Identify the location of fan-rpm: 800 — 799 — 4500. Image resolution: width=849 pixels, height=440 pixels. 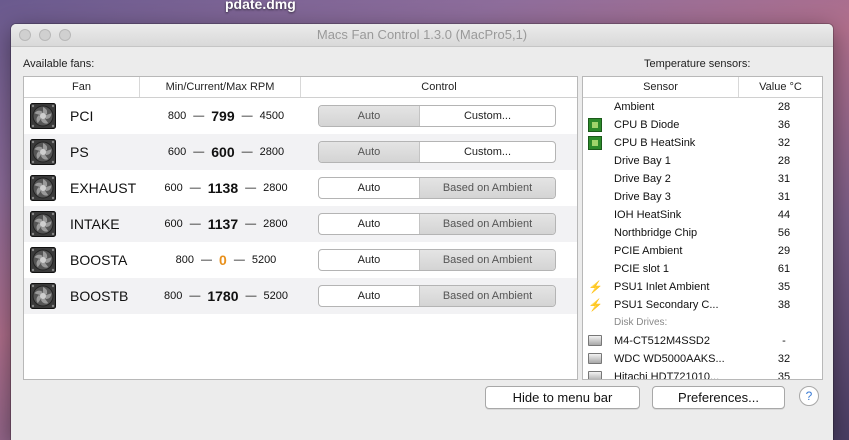
(226, 116).